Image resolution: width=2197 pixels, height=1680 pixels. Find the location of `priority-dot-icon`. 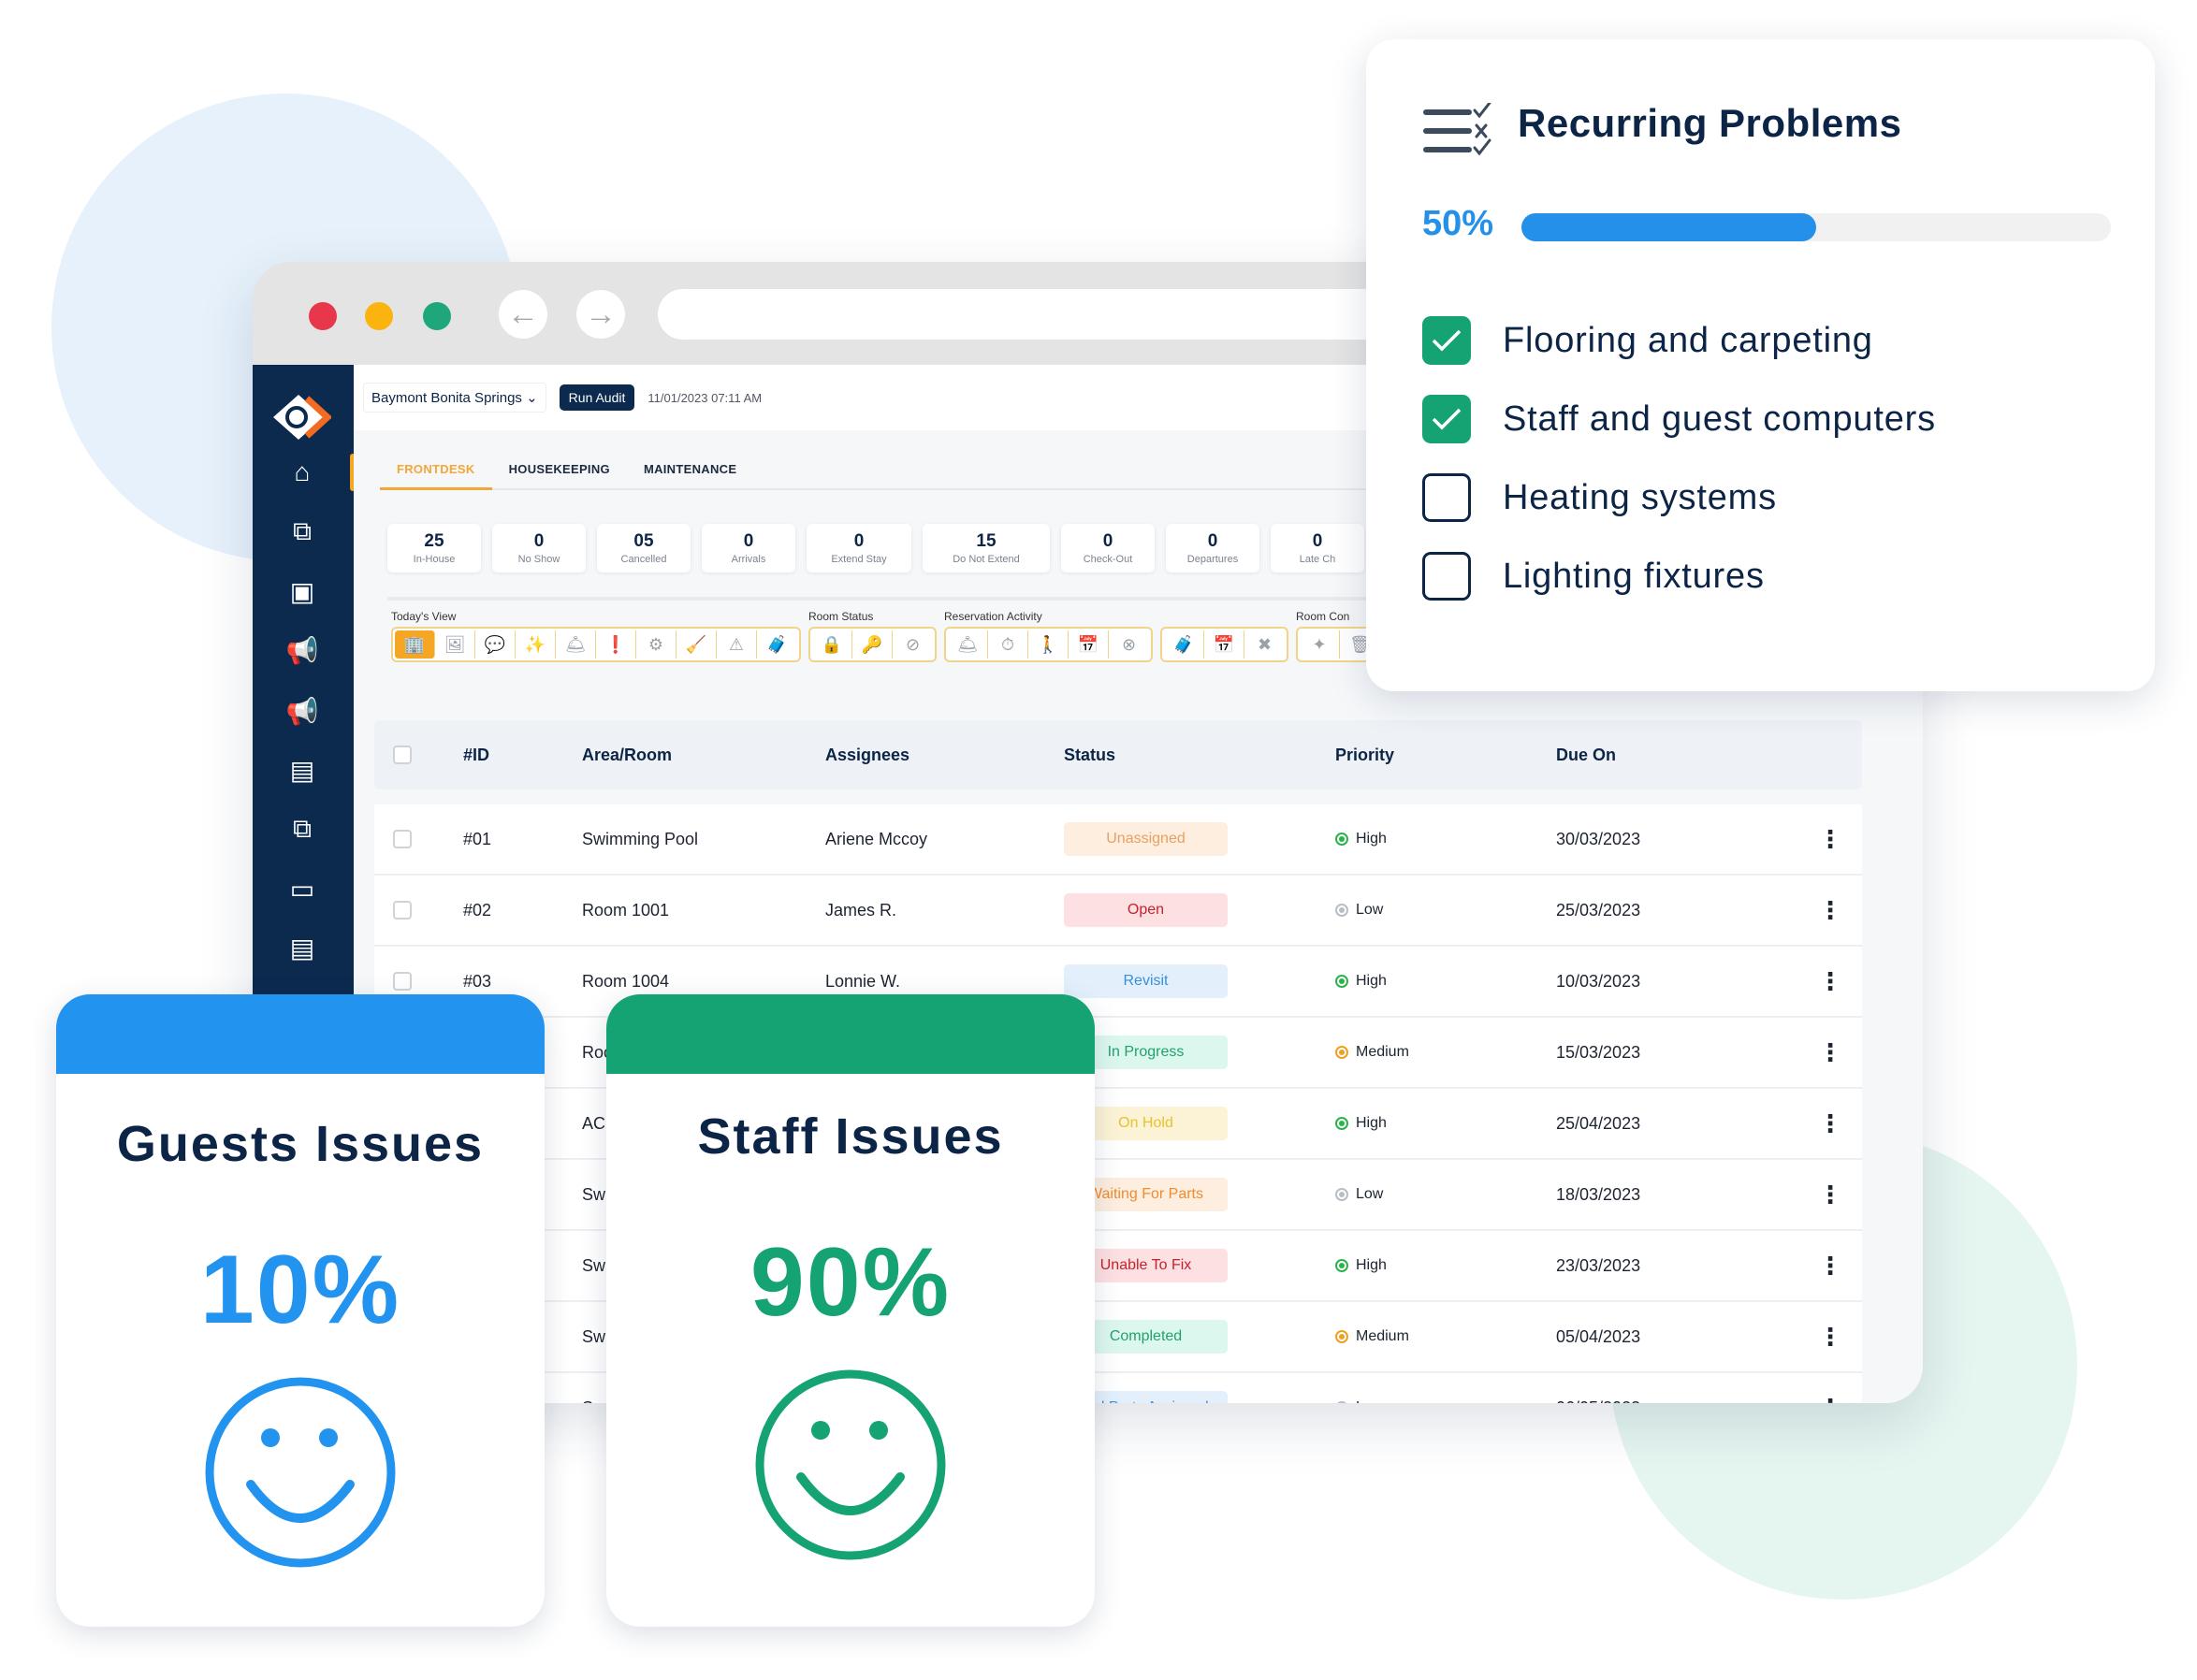

priority-dot-icon is located at coordinates (1341, 1265).